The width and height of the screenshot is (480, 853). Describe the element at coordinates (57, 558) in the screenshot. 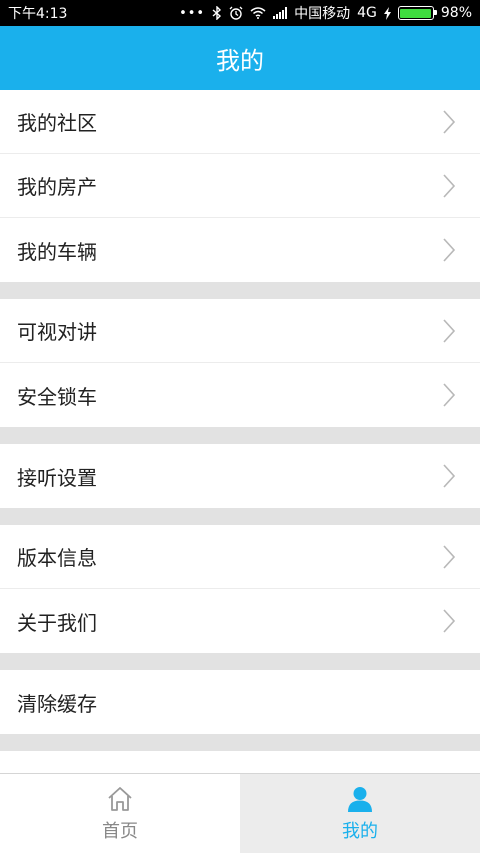

I see `menu-item-label: 版本信息` at that location.